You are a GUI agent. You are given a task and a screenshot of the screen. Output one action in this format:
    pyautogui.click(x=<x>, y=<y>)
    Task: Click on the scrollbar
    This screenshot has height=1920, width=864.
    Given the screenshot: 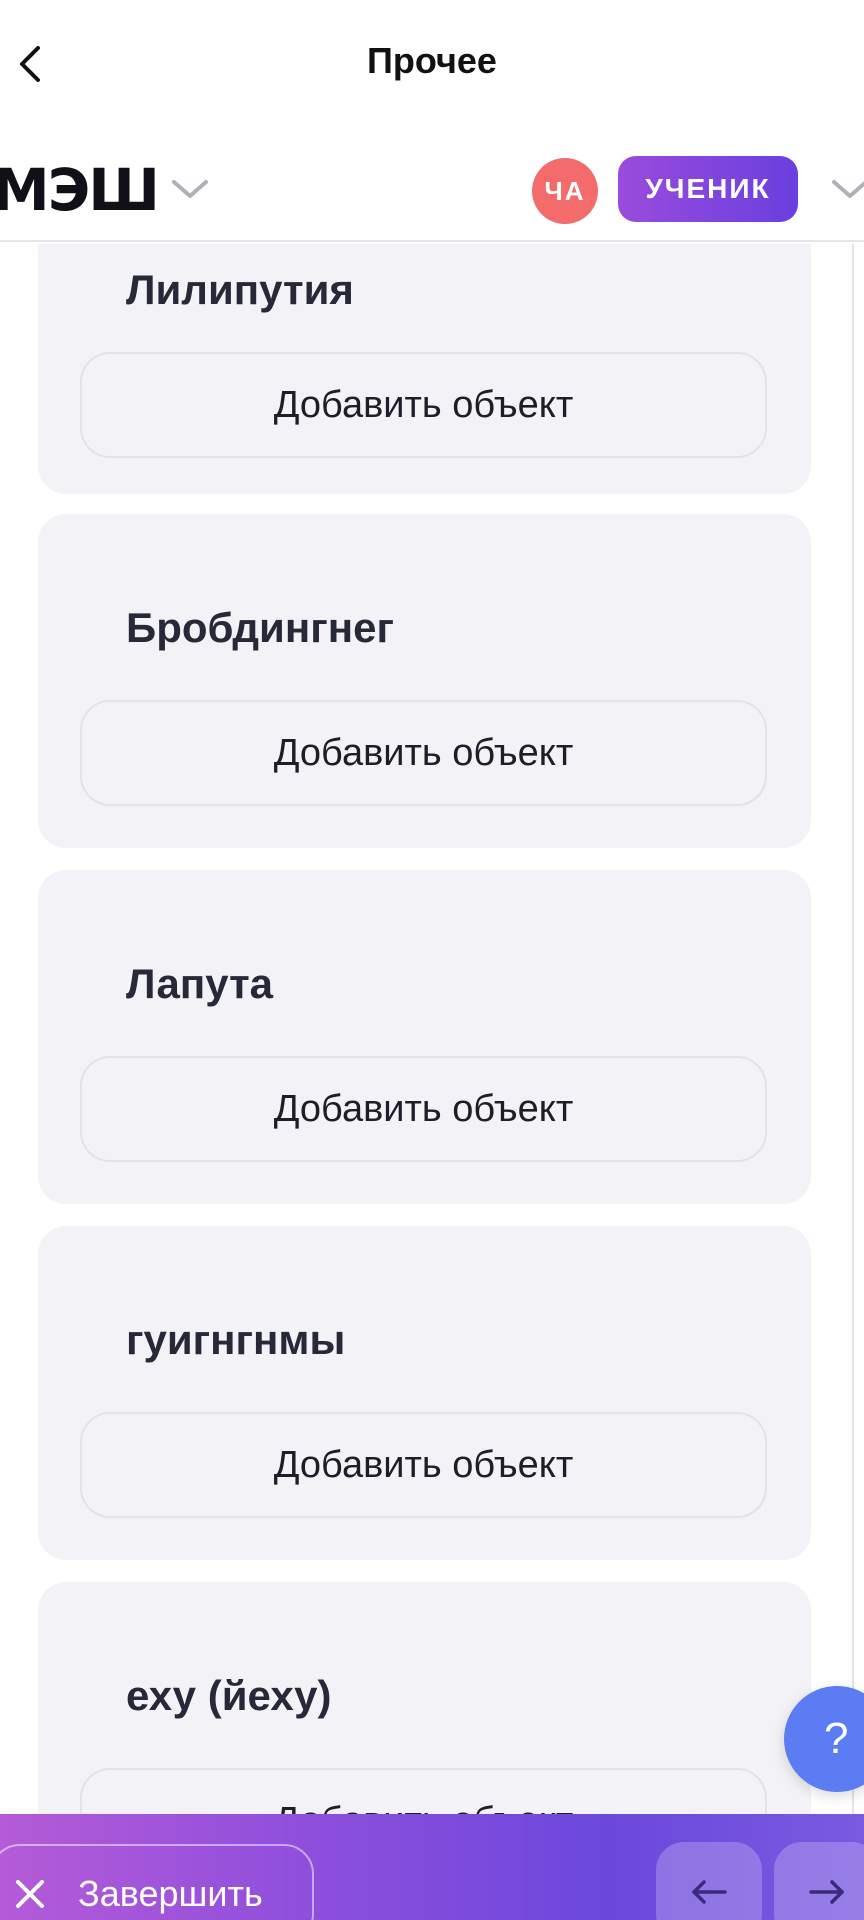 What is the action you would take?
    pyautogui.click(x=853, y=1029)
    